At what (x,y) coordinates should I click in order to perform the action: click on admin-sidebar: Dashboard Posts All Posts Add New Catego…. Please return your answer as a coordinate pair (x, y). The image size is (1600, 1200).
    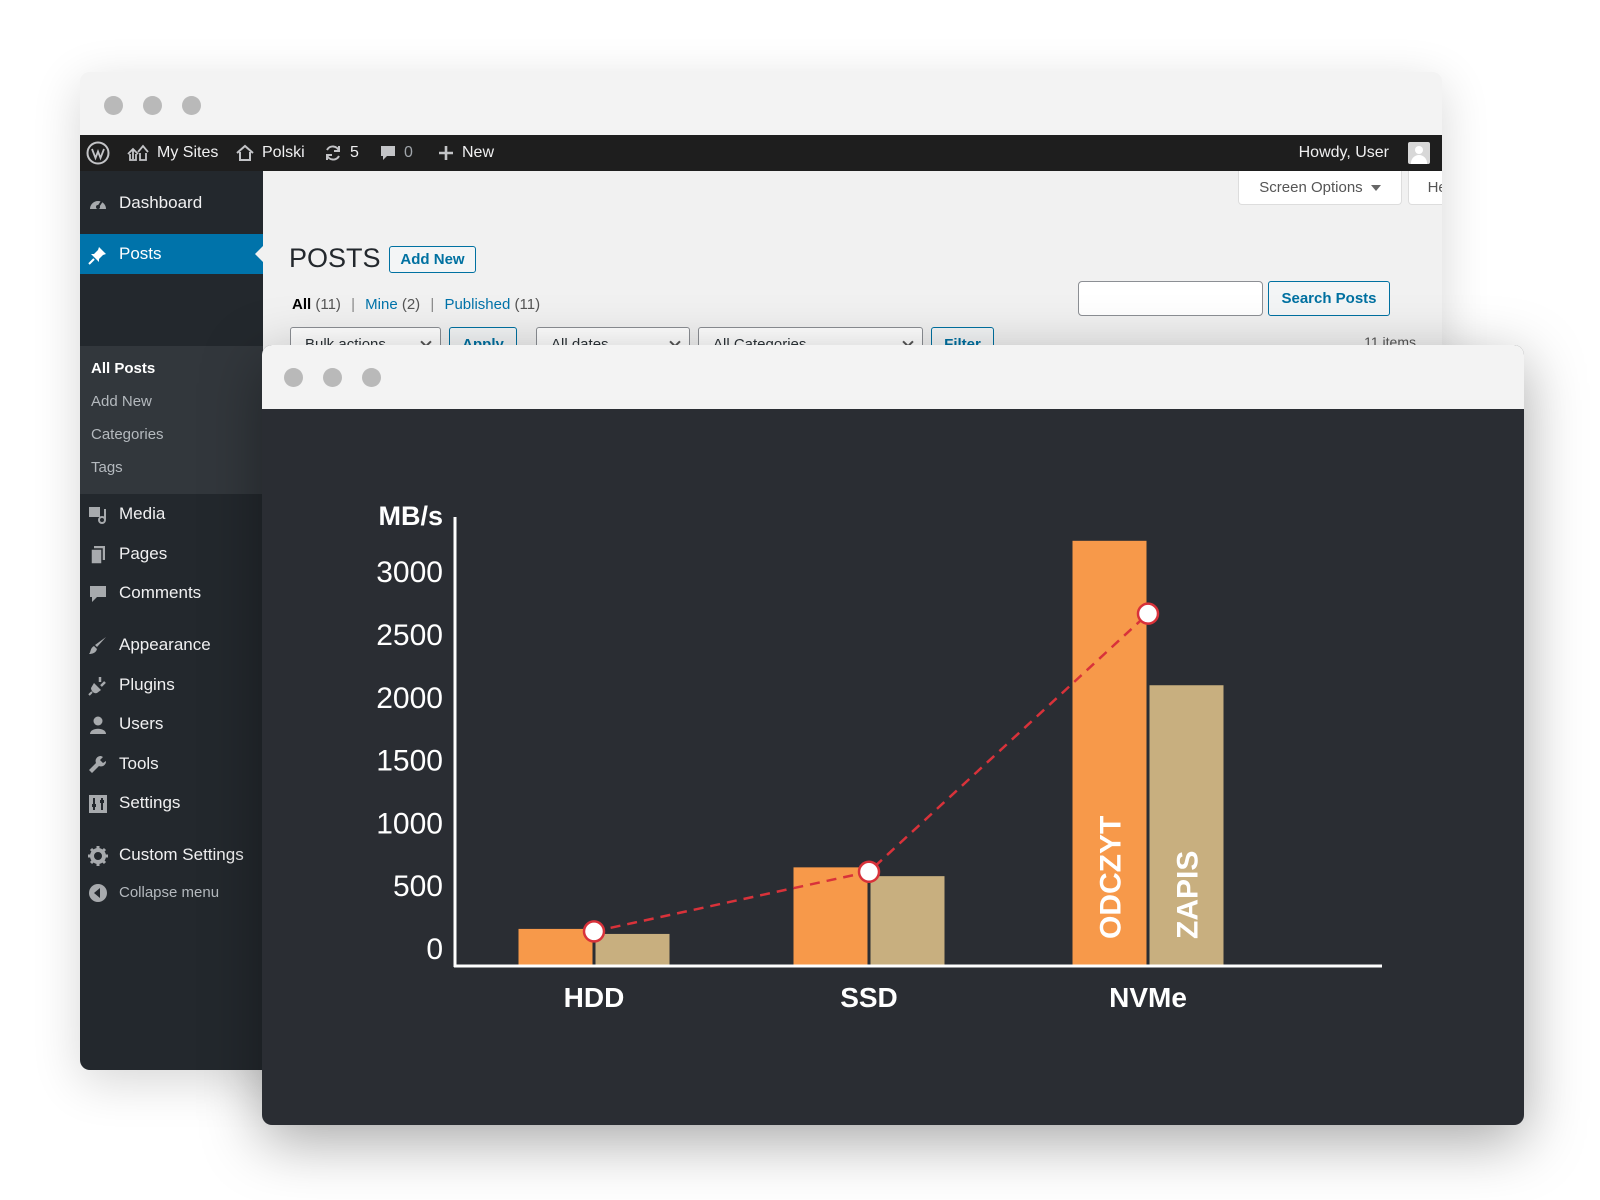
    Looking at the image, I should click on (171, 620).